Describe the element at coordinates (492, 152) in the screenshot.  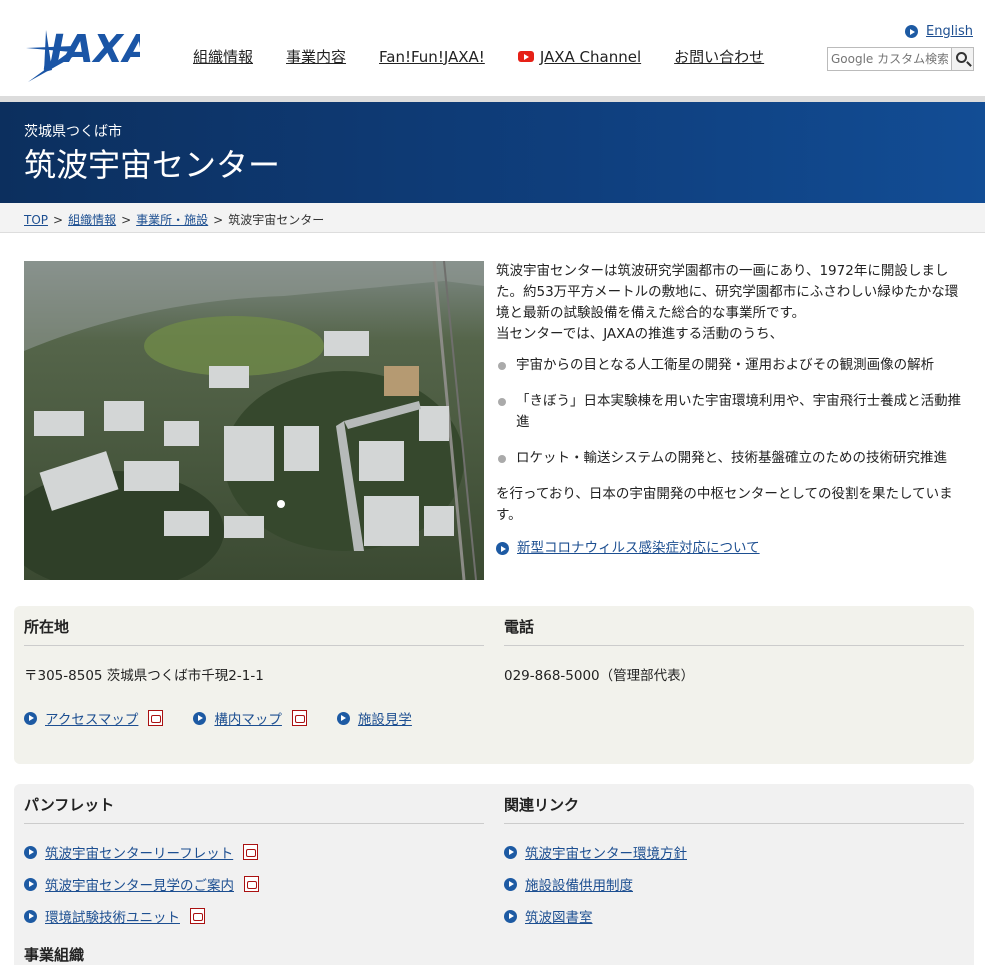
I see `title-band: 茨城県つくば市 筑波宇宙センター` at that location.